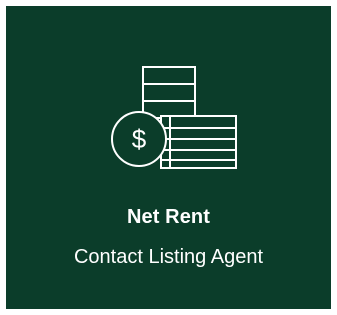 The height and width of the screenshot is (315, 337). What do you see at coordinates (174, 117) in the screenshot?
I see `money-stack-icon: $` at bounding box center [174, 117].